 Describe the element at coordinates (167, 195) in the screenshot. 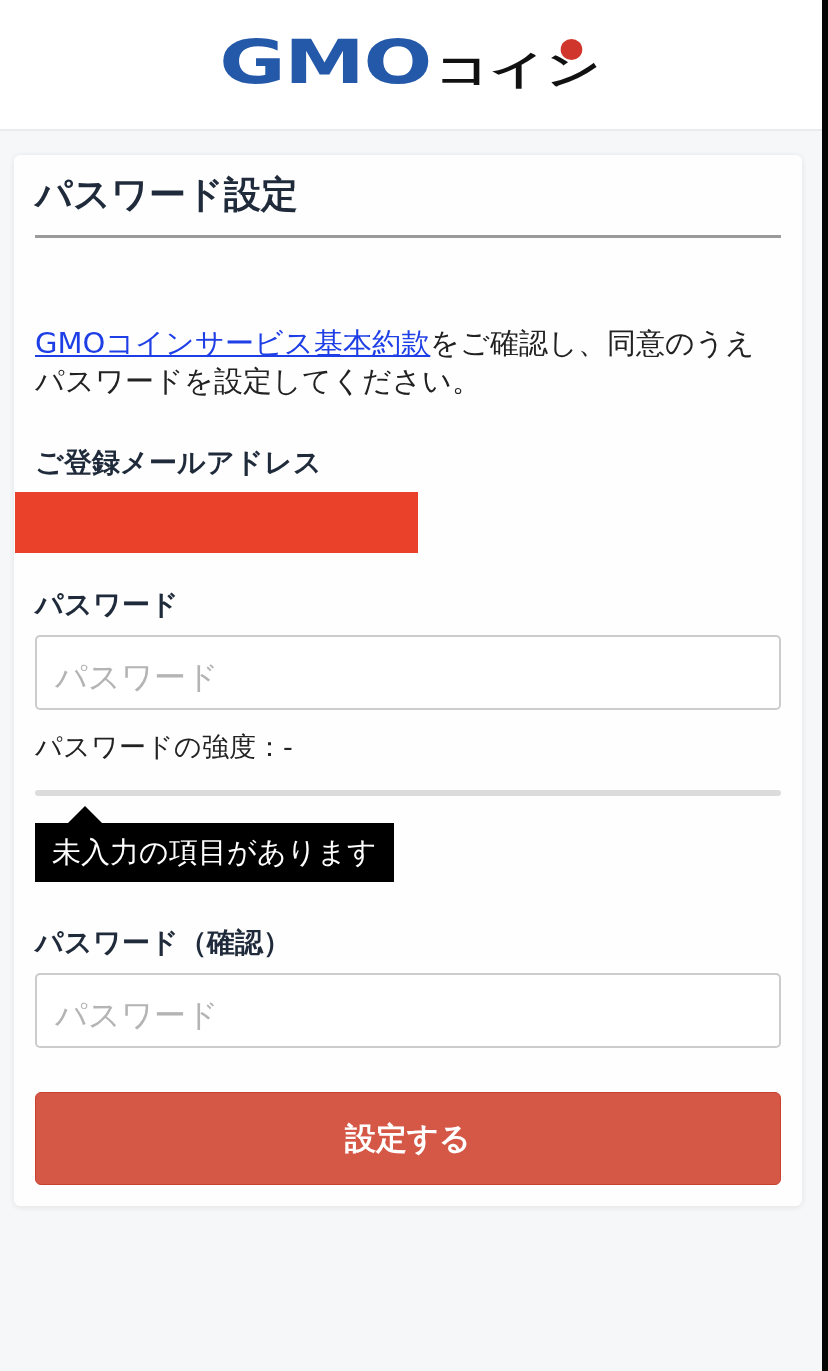

I see `page-title: パスワード設定` at that location.